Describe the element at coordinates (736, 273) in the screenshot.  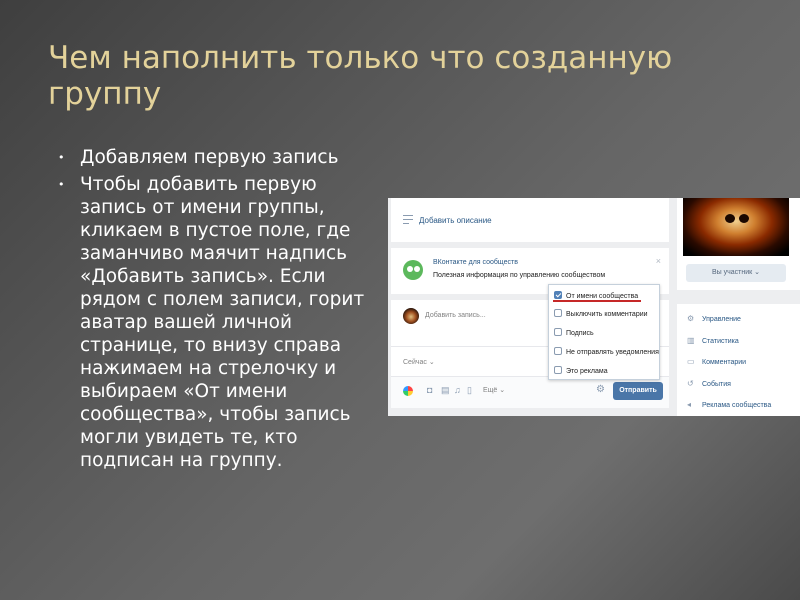
I see `member-button: Вы участник ⌄` at that location.